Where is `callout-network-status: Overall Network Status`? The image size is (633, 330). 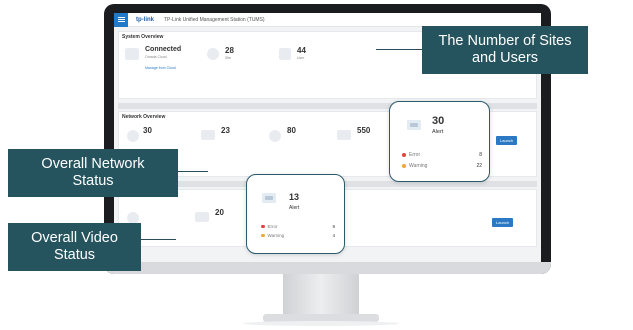 callout-network-status: Overall Network Status is located at coordinates (93, 173).